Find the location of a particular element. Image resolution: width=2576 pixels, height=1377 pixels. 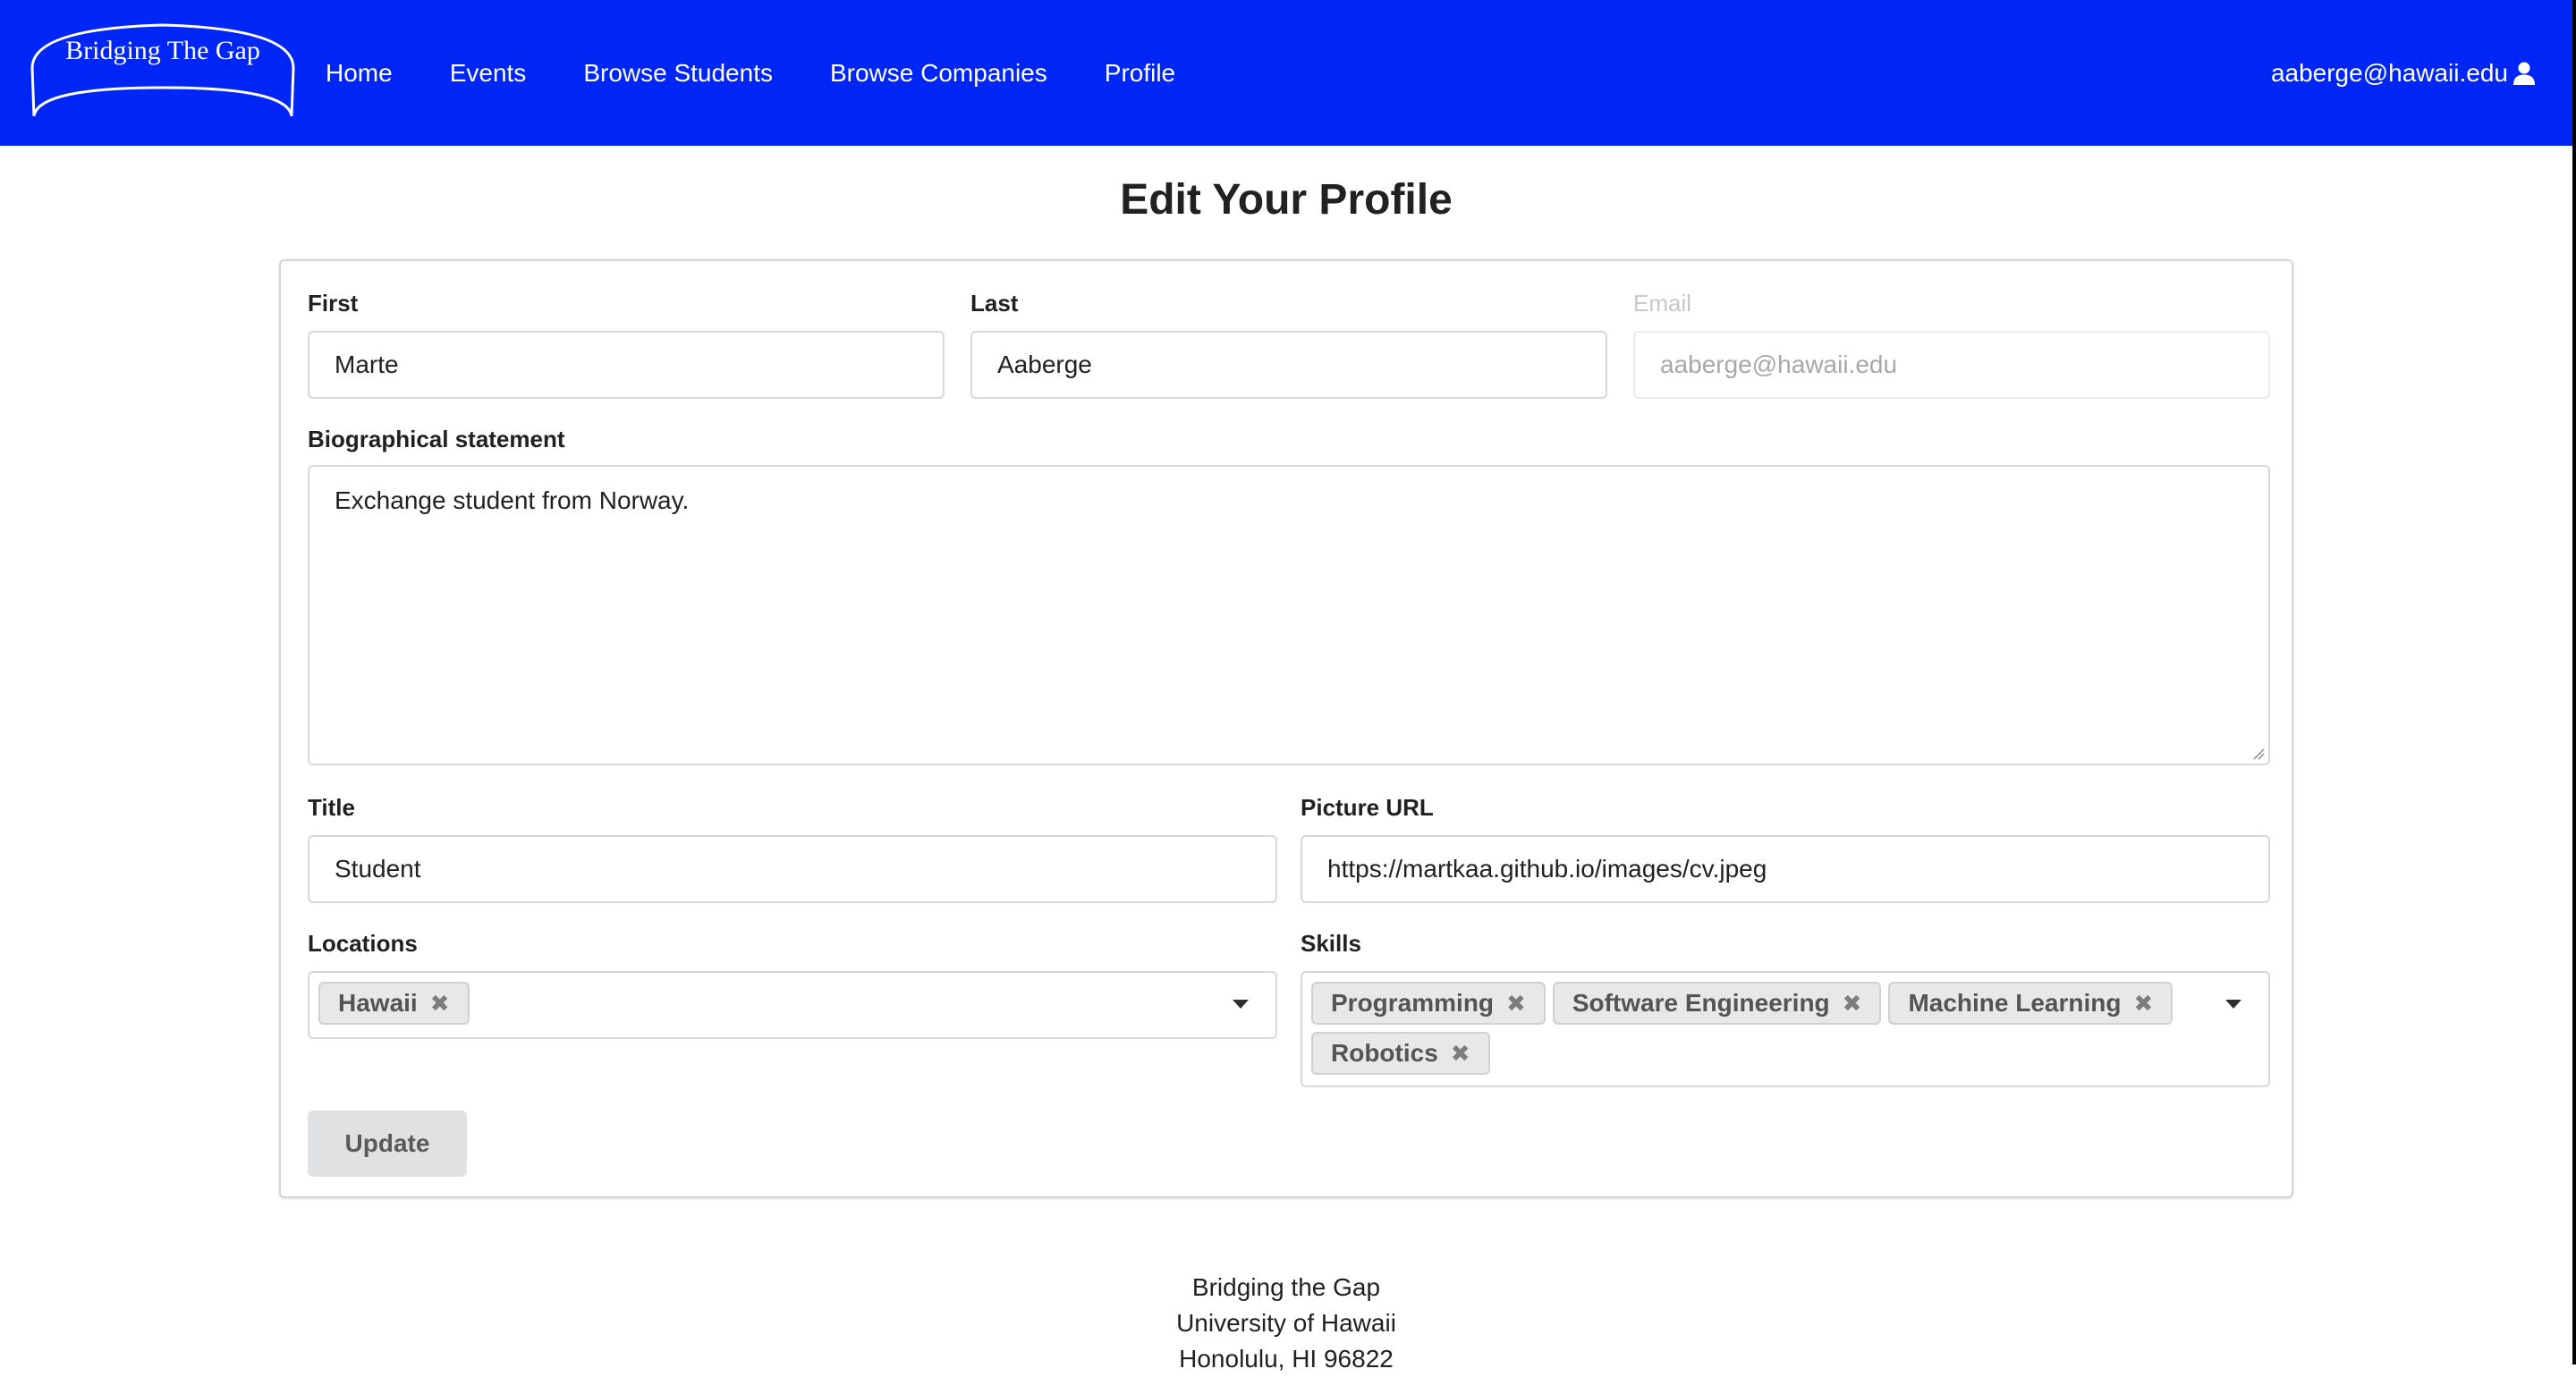

skill-chip: Machine Learning ✖ is located at coordinates (2031, 1003).